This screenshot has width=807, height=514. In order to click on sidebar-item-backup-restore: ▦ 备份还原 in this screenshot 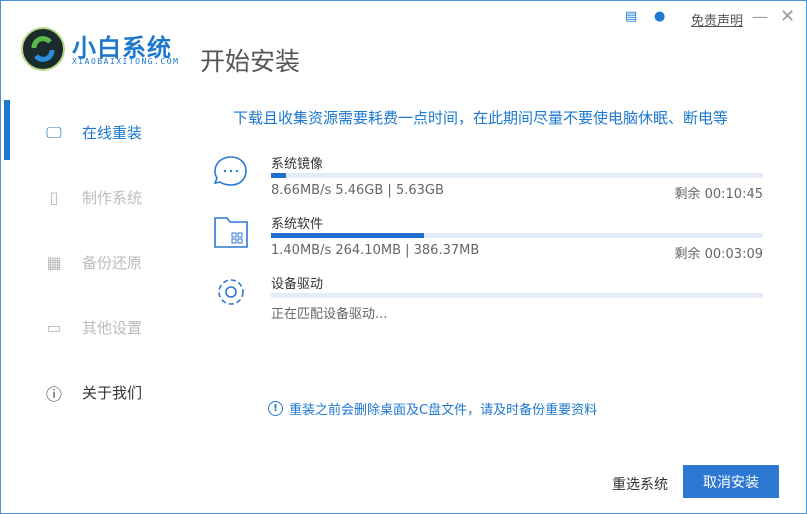, I will do `click(95, 262)`.